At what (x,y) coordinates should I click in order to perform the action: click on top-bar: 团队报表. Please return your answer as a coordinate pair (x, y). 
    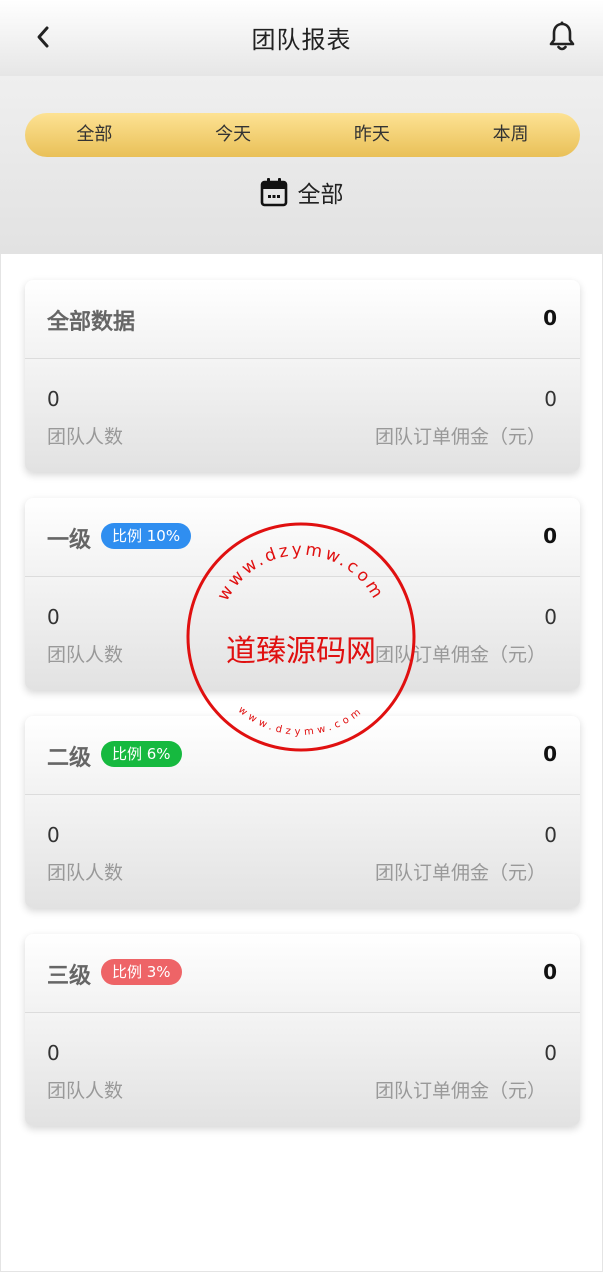
    Looking at the image, I should click on (301, 38).